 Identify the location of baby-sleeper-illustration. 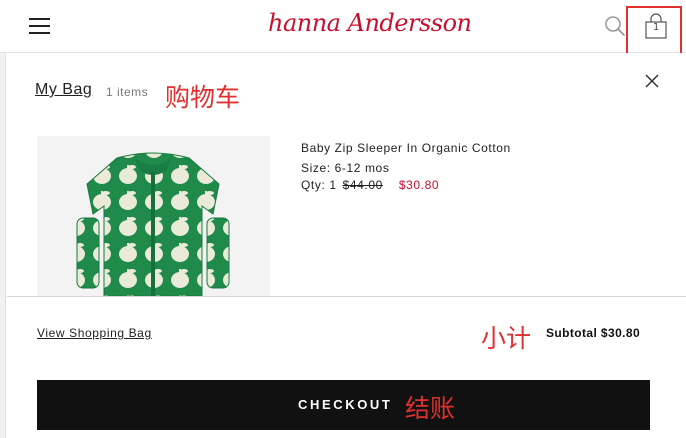
(153, 216).